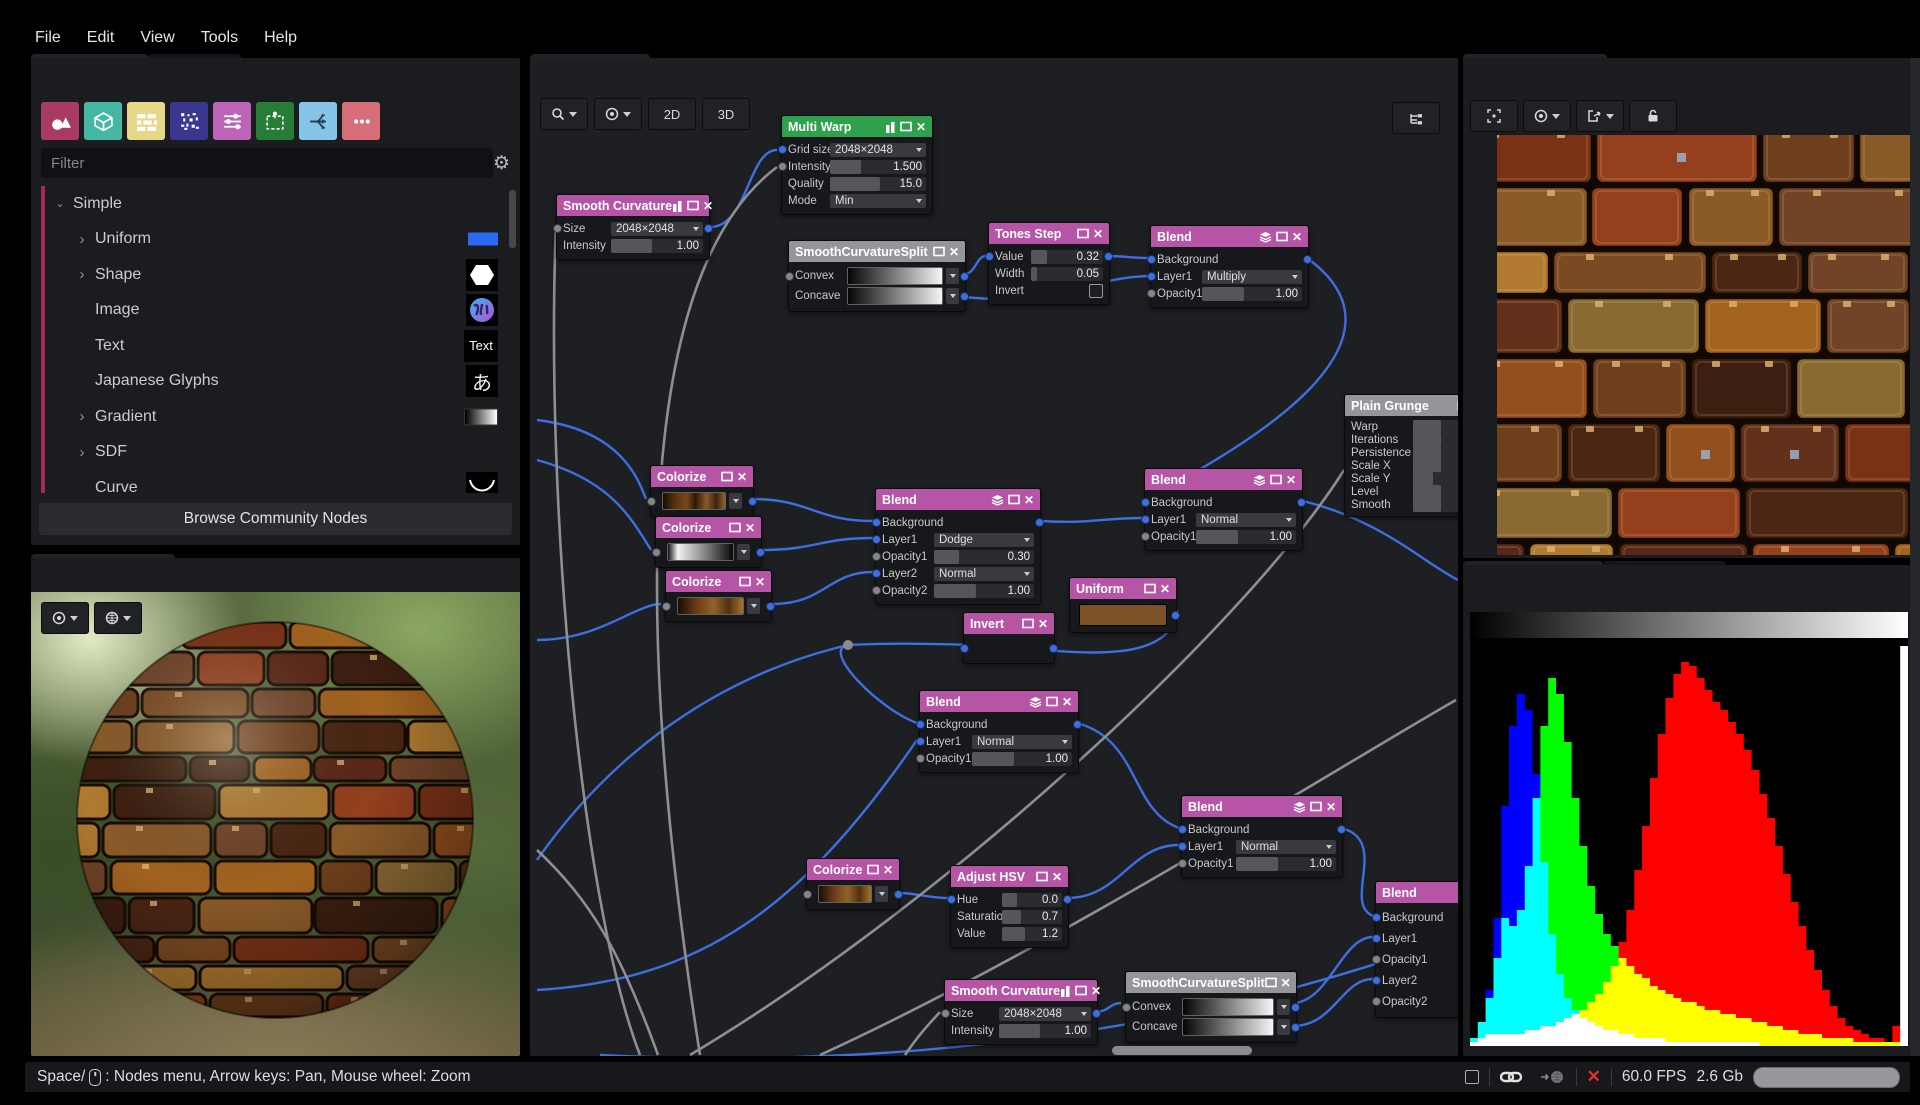 The image size is (1920, 1105). Describe the element at coordinates (189, 121) in the screenshot. I see `library-category-noise` at that location.